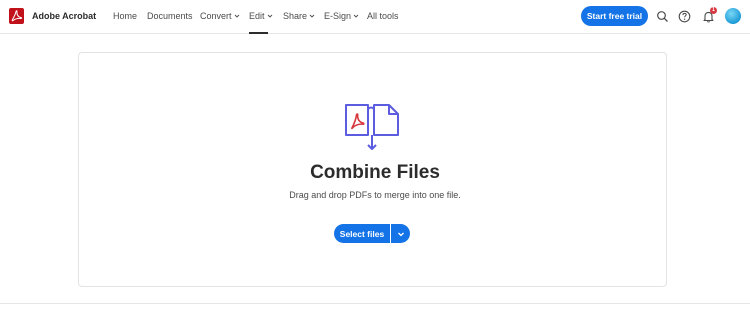  What do you see at coordinates (362, 233) in the screenshot?
I see `select-files-button: Select files` at bounding box center [362, 233].